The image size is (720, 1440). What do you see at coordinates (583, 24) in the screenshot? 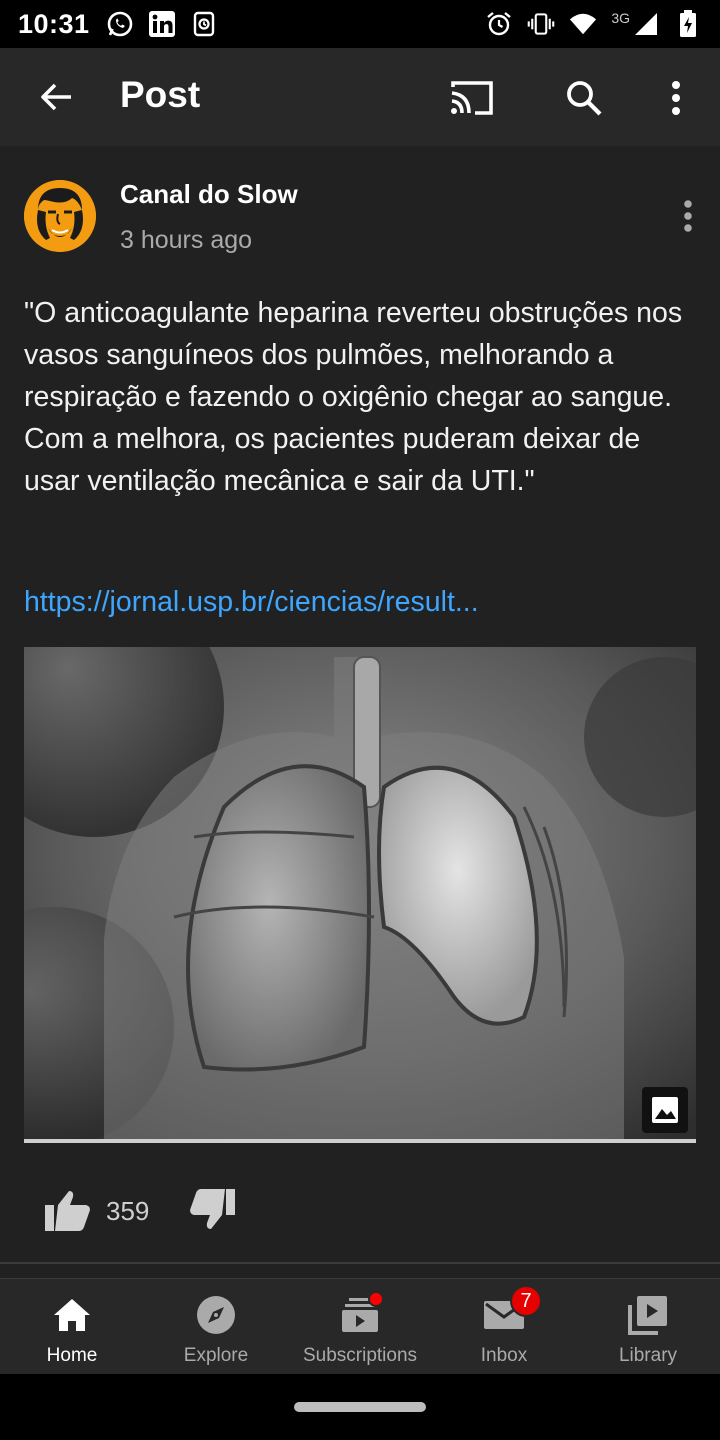
I see `wifi-icon` at bounding box center [583, 24].